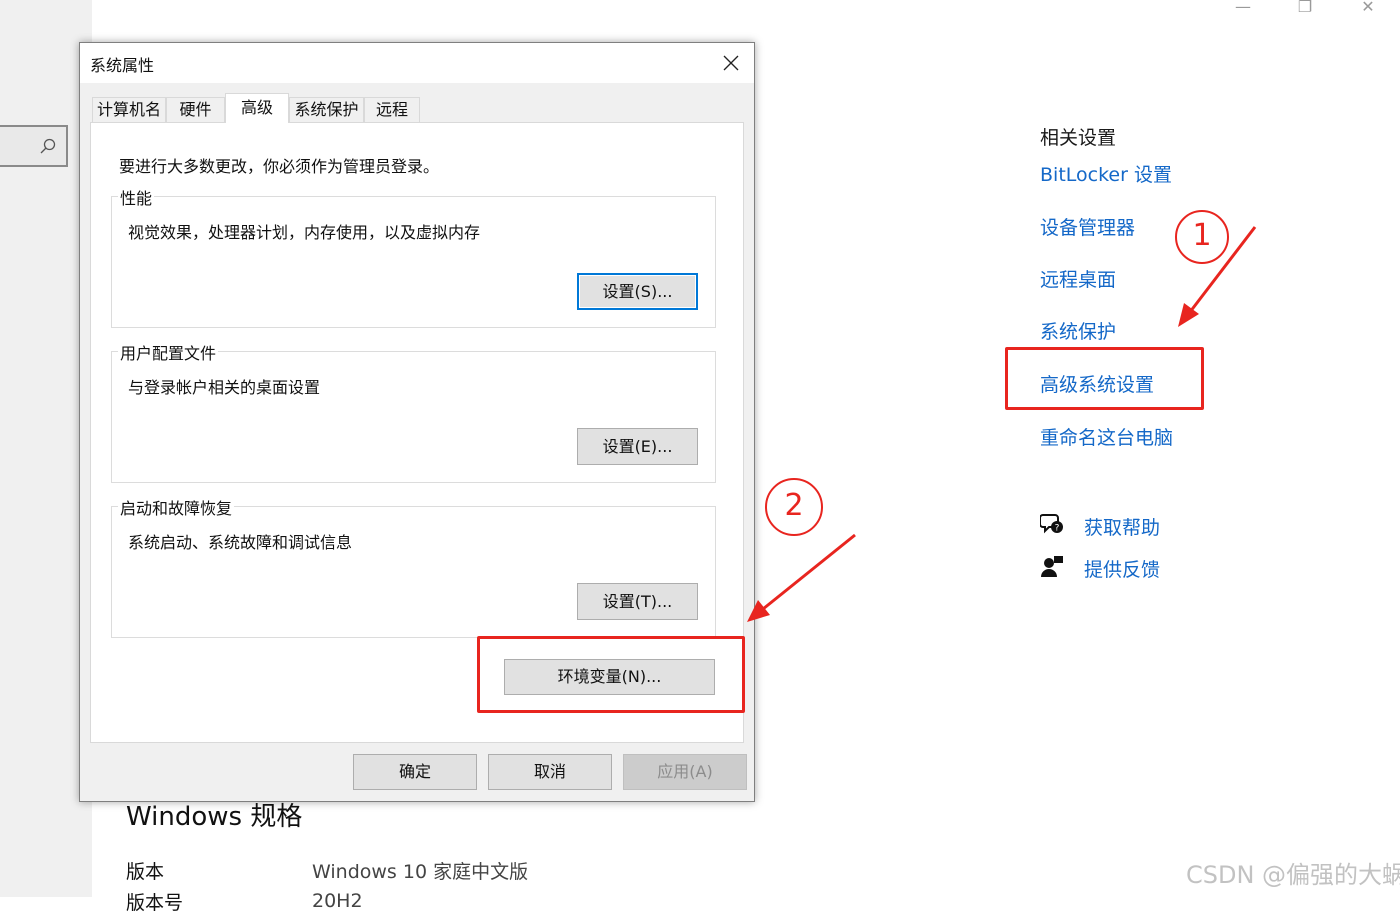  Describe the element at coordinates (1087, 226) in the screenshot. I see `device-manager-link: 设备管理器` at that location.